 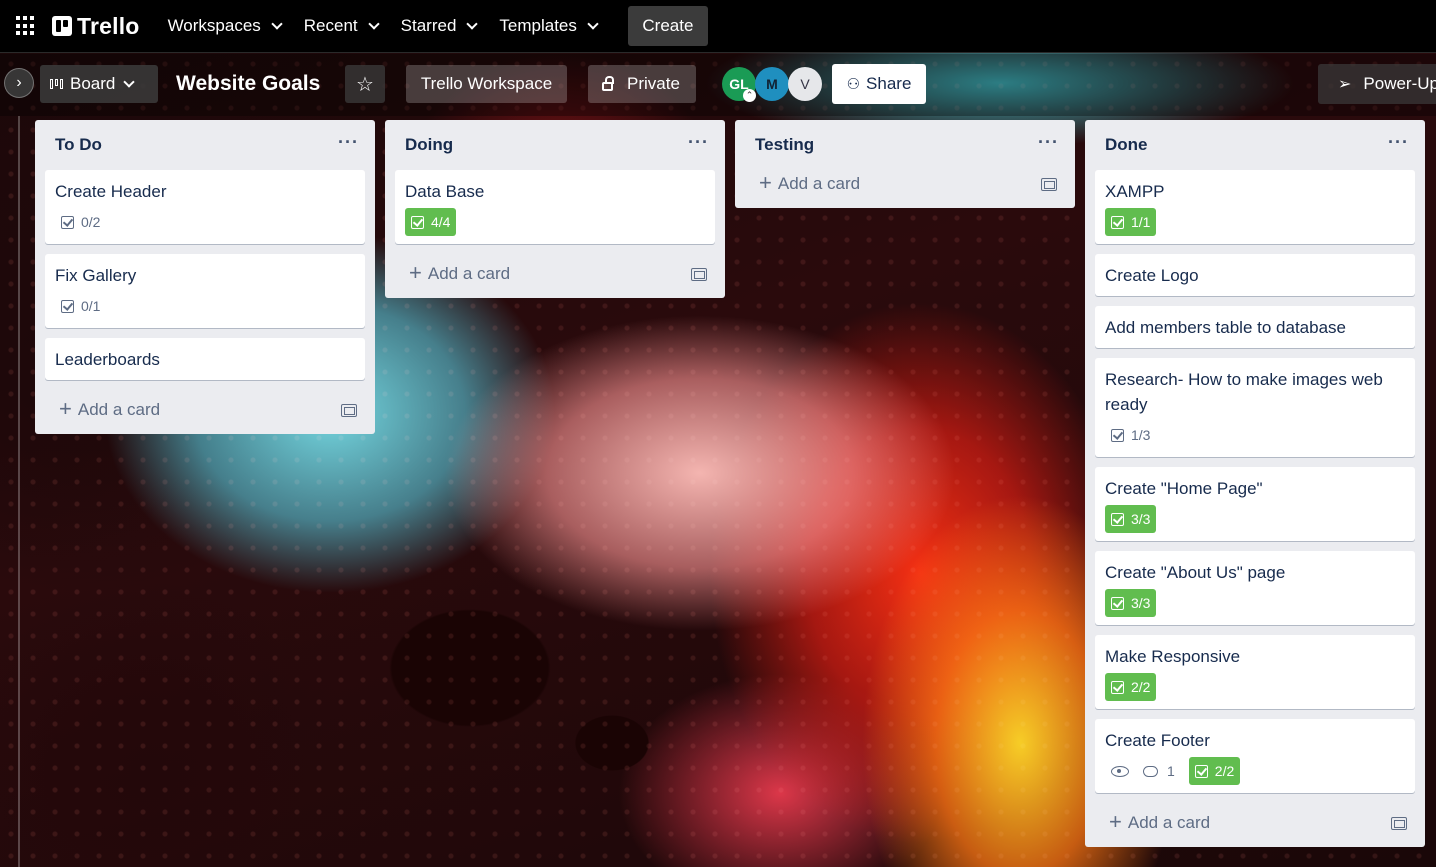 What do you see at coordinates (93, 83) in the screenshot?
I see `board-view-label: Board` at bounding box center [93, 83].